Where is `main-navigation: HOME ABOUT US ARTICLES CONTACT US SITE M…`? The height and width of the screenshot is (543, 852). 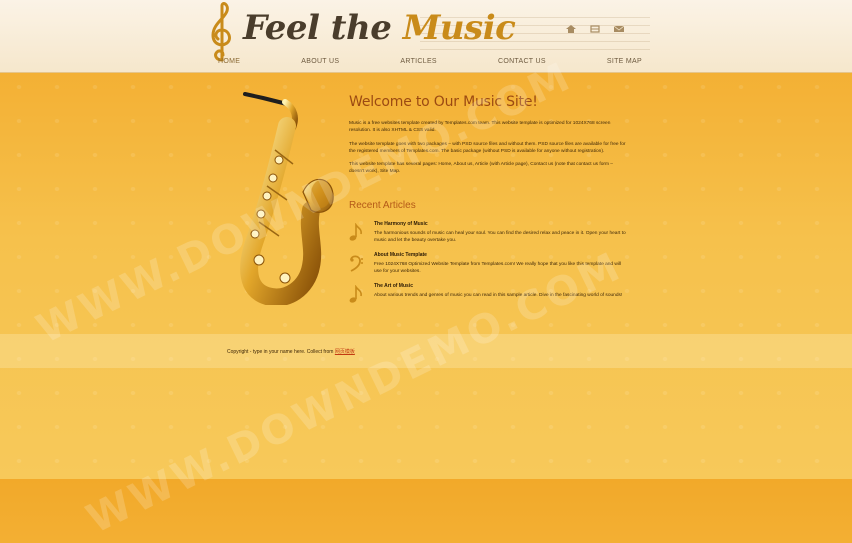
main-navigation: HOME ABOUT US ARTICLES CONTACT US SITE M… is located at coordinates (430, 61).